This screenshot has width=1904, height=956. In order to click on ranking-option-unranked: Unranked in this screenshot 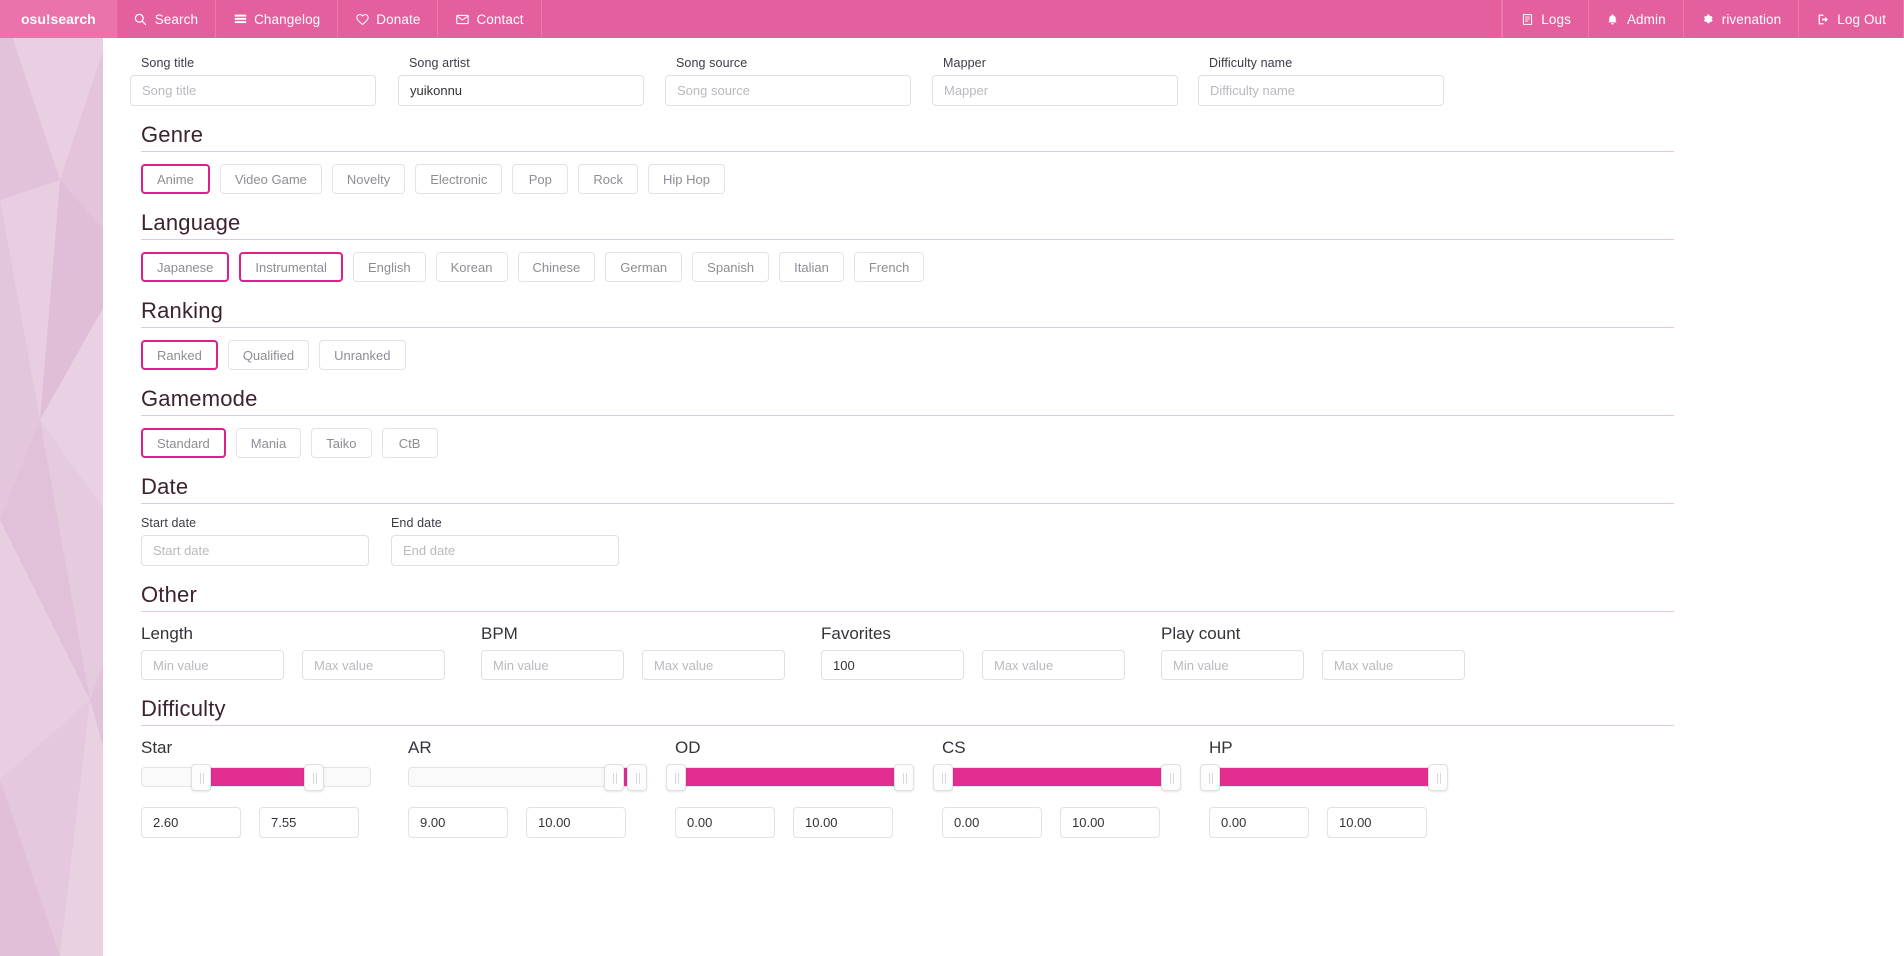, I will do `click(362, 355)`.